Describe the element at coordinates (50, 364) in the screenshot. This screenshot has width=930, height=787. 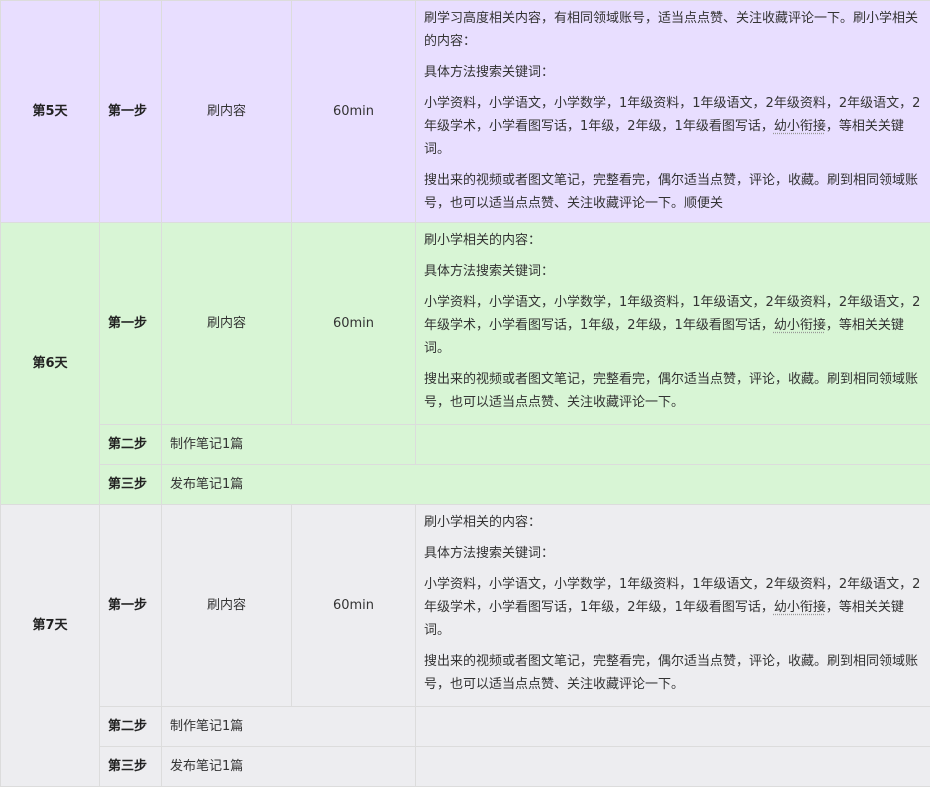
I see `day-label: 第6天` at that location.